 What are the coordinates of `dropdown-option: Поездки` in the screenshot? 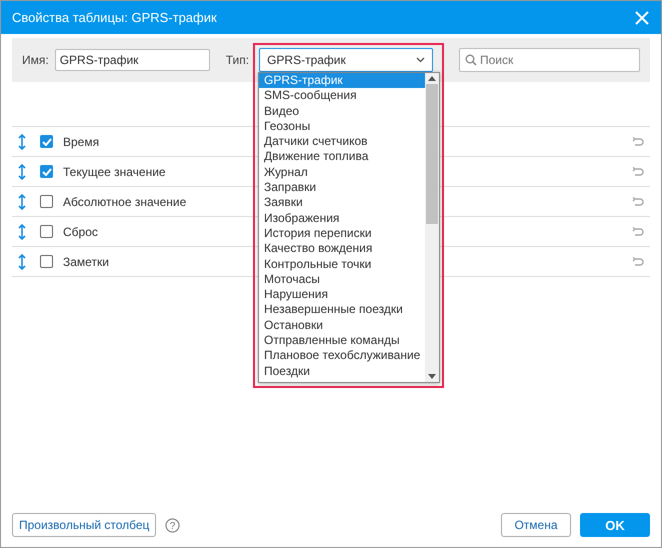 It's located at (342, 371).